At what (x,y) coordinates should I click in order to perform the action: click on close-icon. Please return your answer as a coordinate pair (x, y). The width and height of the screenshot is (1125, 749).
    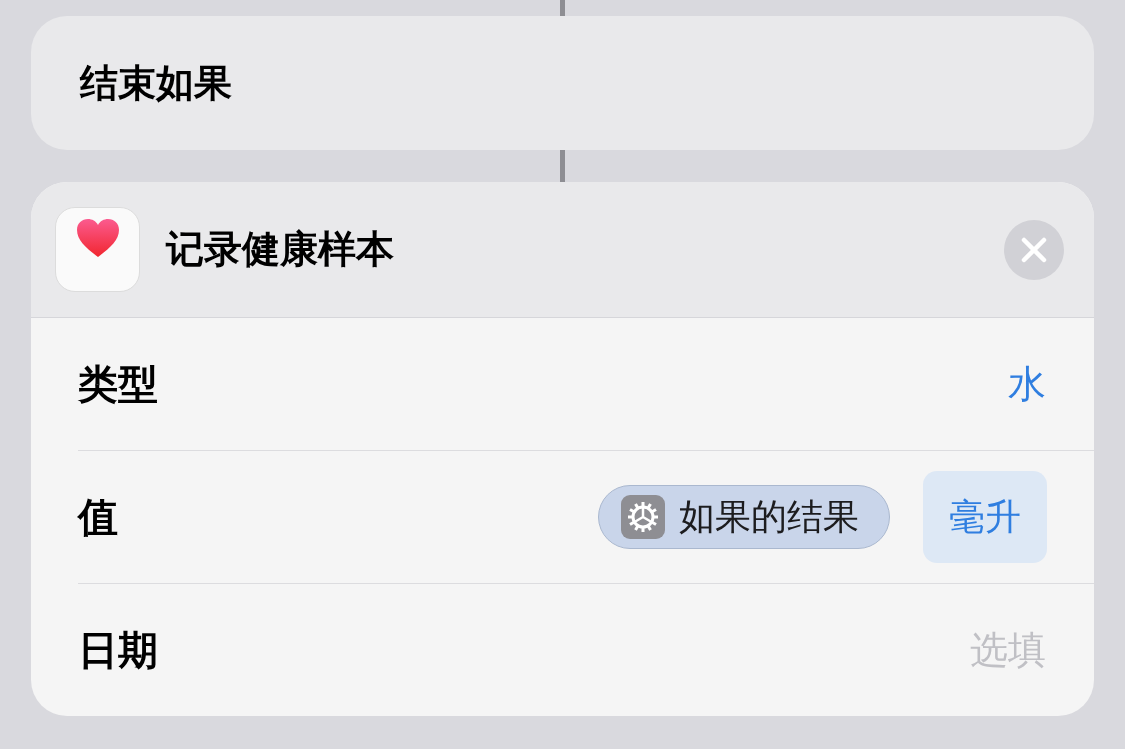
    Looking at the image, I should click on (1034, 249).